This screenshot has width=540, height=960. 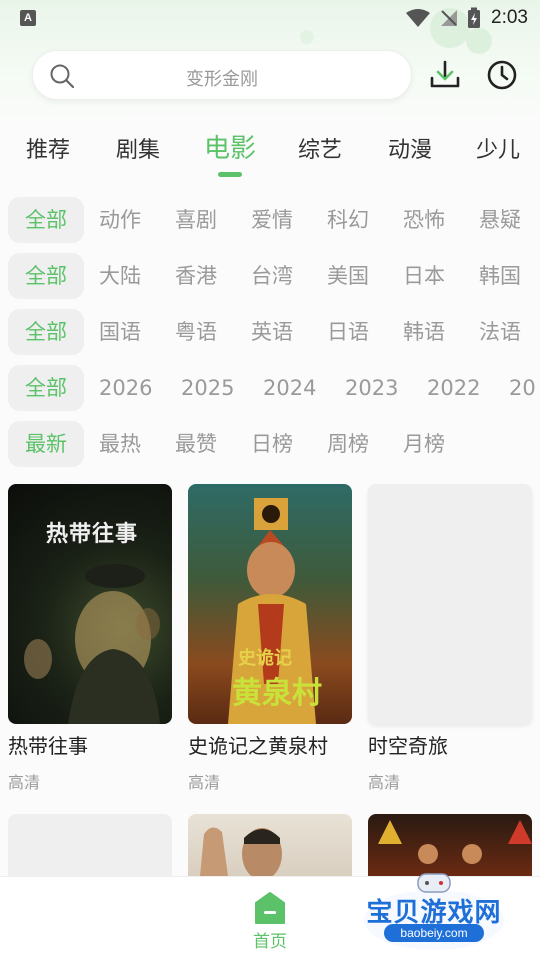 I want to click on filter-chip: 悬疑, so click(x=500, y=220).